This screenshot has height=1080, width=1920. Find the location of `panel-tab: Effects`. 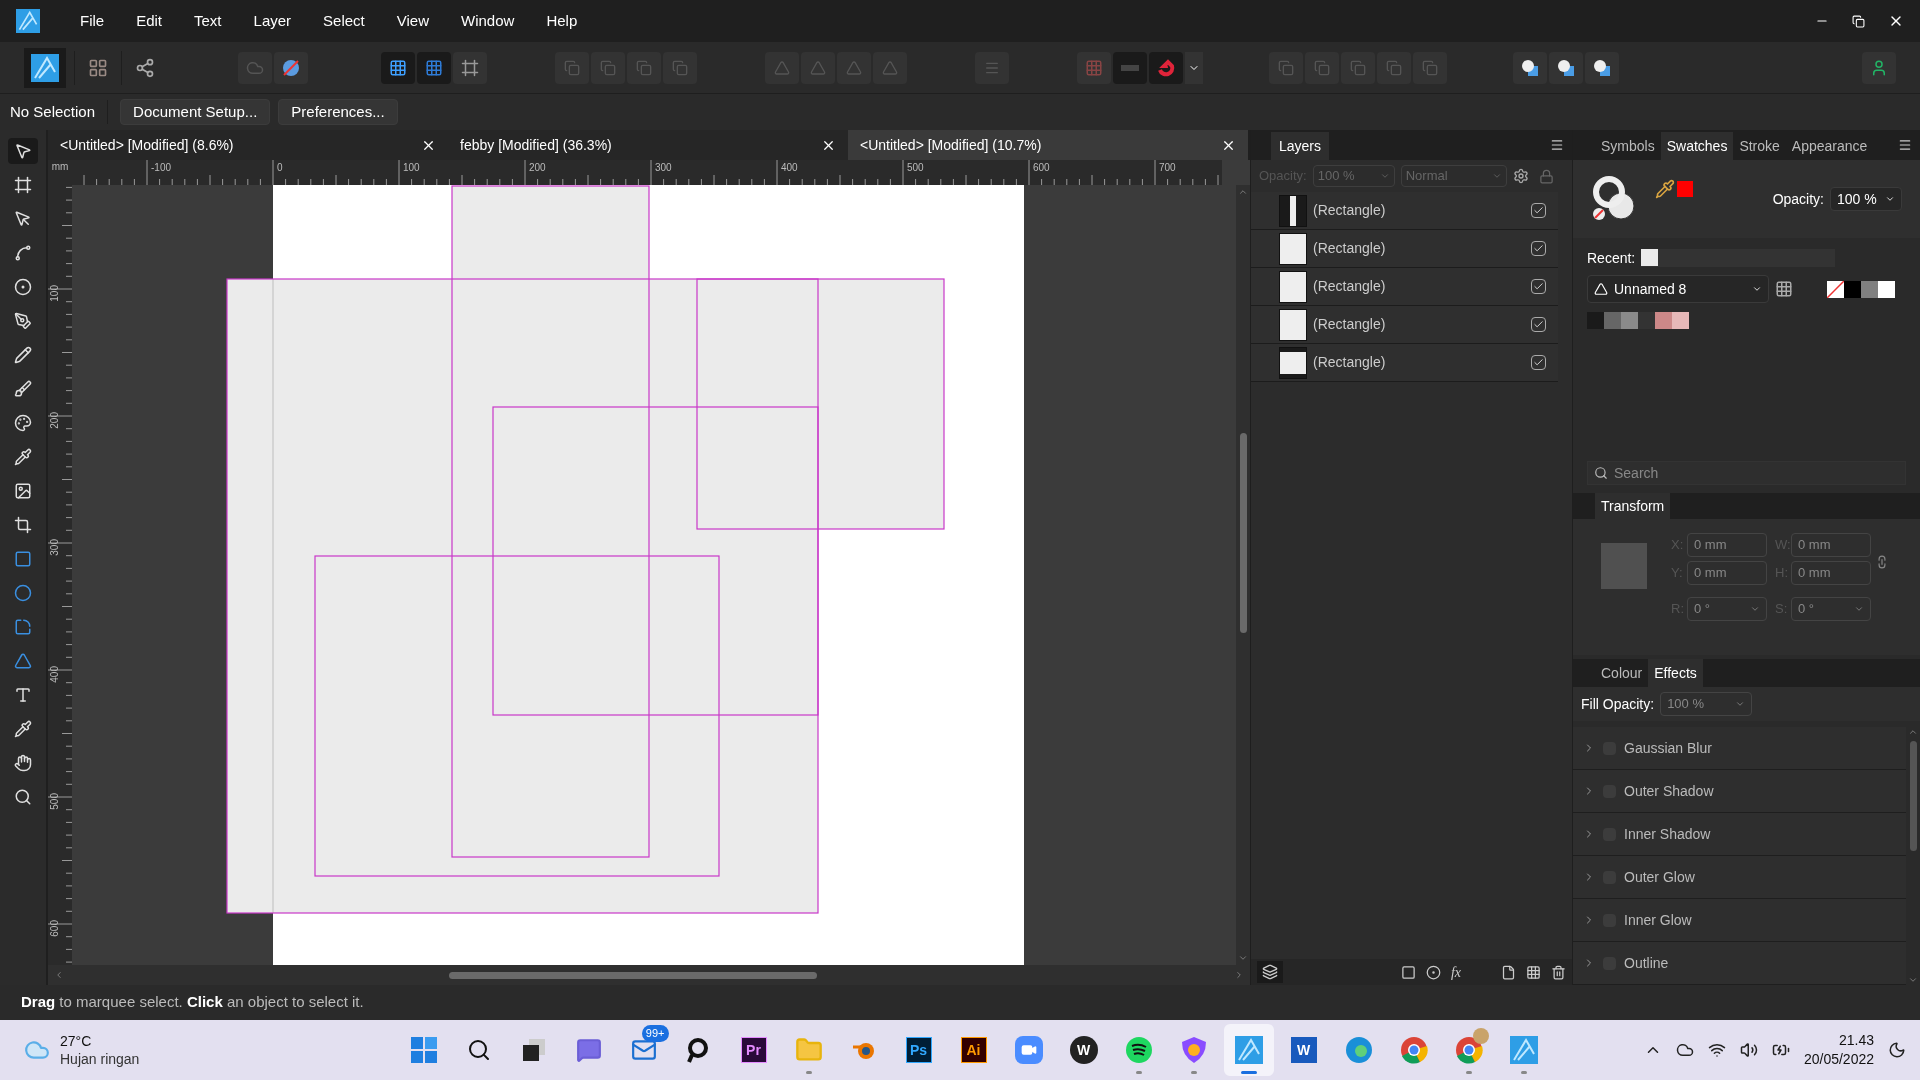

panel-tab: Effects is located at coordinates (1675, 673).